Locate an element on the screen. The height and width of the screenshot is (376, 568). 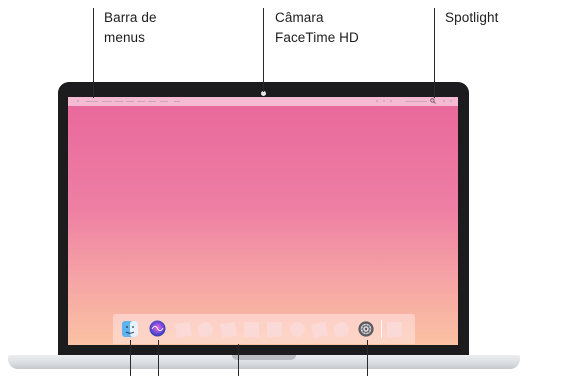
search-icon is located at coordinates (433, 101).